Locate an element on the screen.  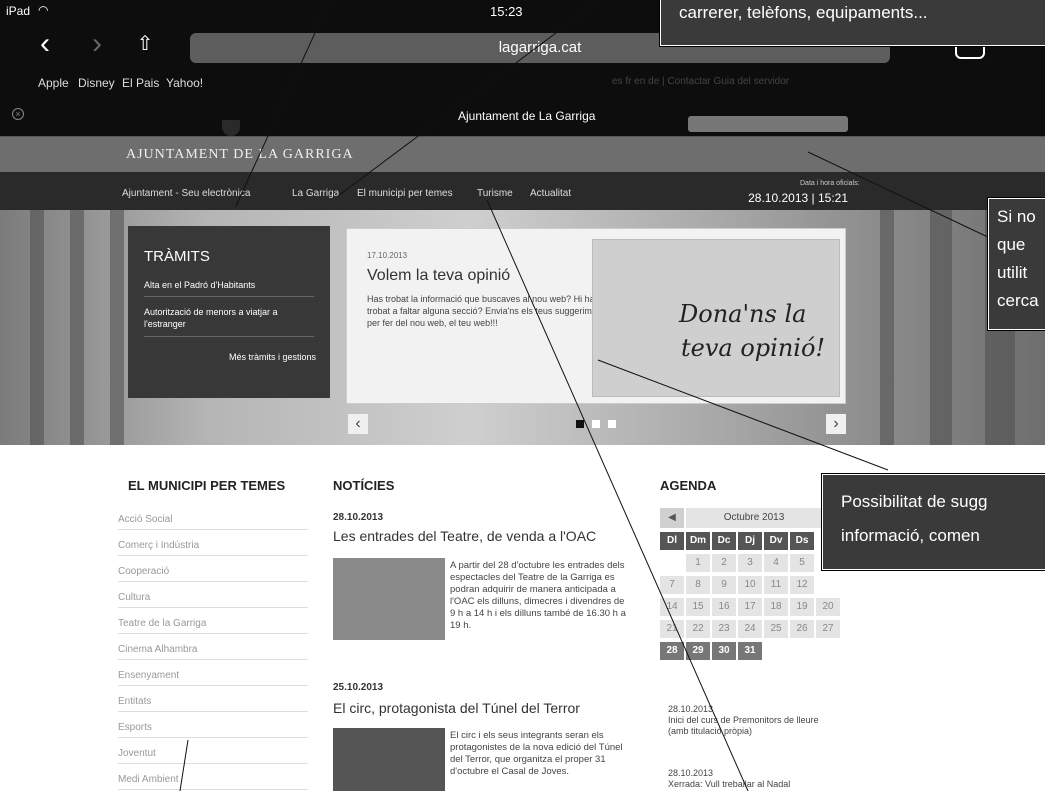
callout-search-line: cerca is located at coordinates (1018, 300).